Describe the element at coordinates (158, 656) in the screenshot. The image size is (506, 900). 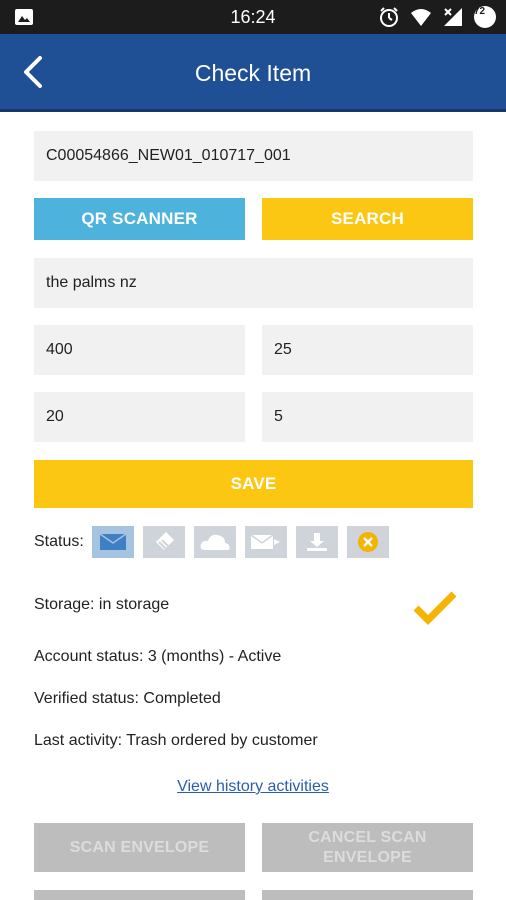
I see `account-status: Account status: 3 (months) - Active` at that location.